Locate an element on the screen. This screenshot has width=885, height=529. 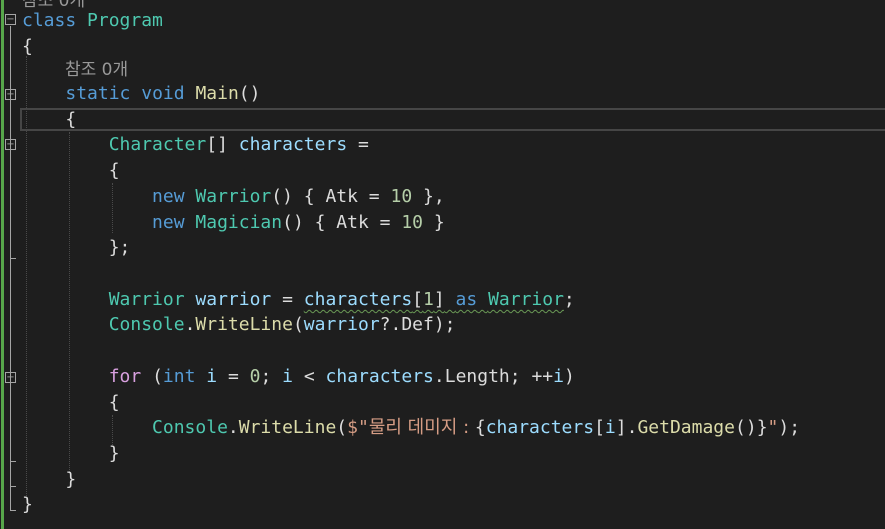
code-line-class-open: { is located at coordinates (27, 46).